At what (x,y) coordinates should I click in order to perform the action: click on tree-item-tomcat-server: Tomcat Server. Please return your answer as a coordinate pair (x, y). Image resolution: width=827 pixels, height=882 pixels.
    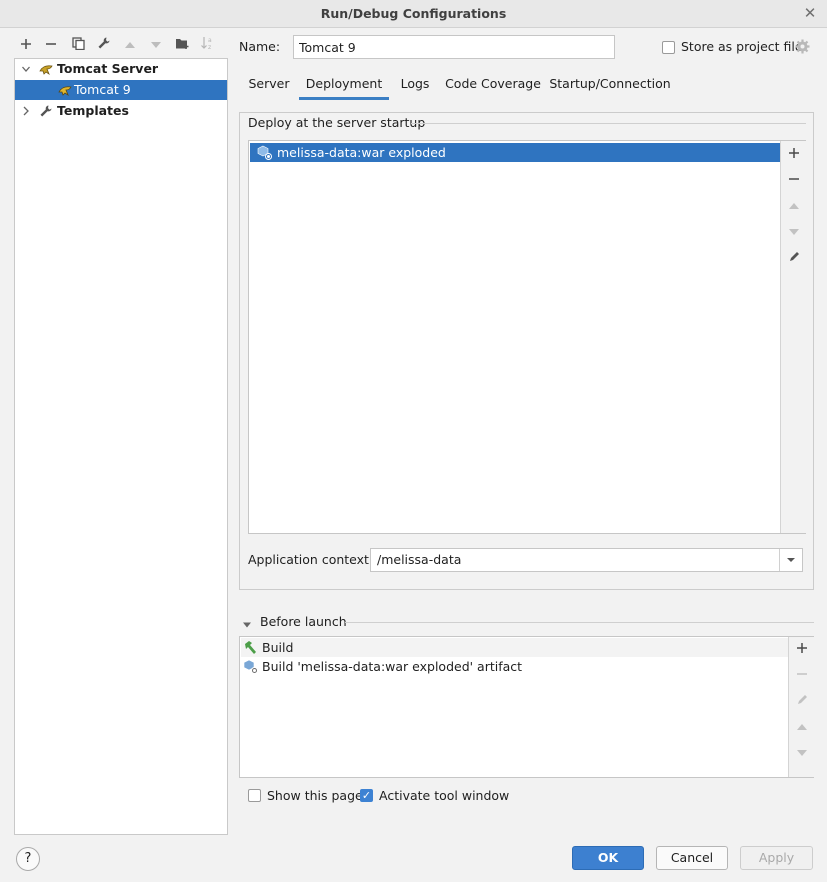
    Looking at the image, I should click on (121, 69).